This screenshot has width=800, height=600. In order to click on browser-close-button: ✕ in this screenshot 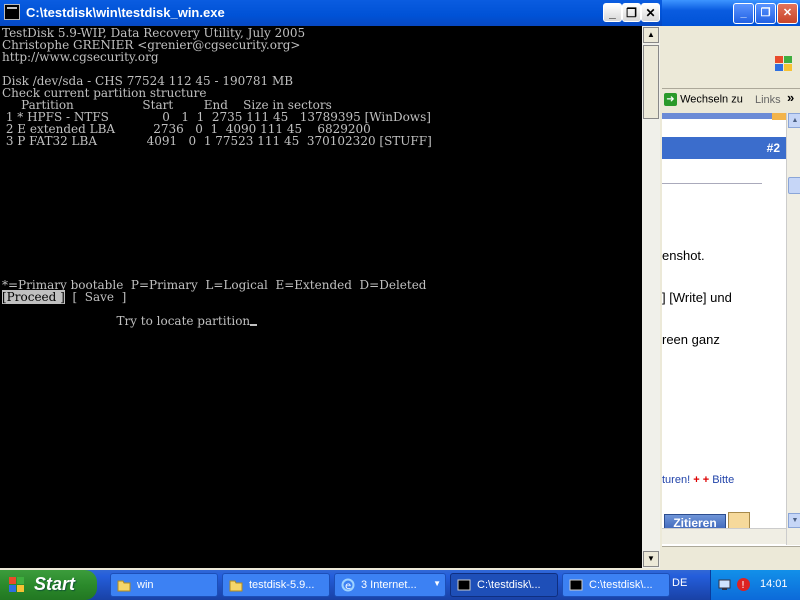, I will do `click(787, 13)`.